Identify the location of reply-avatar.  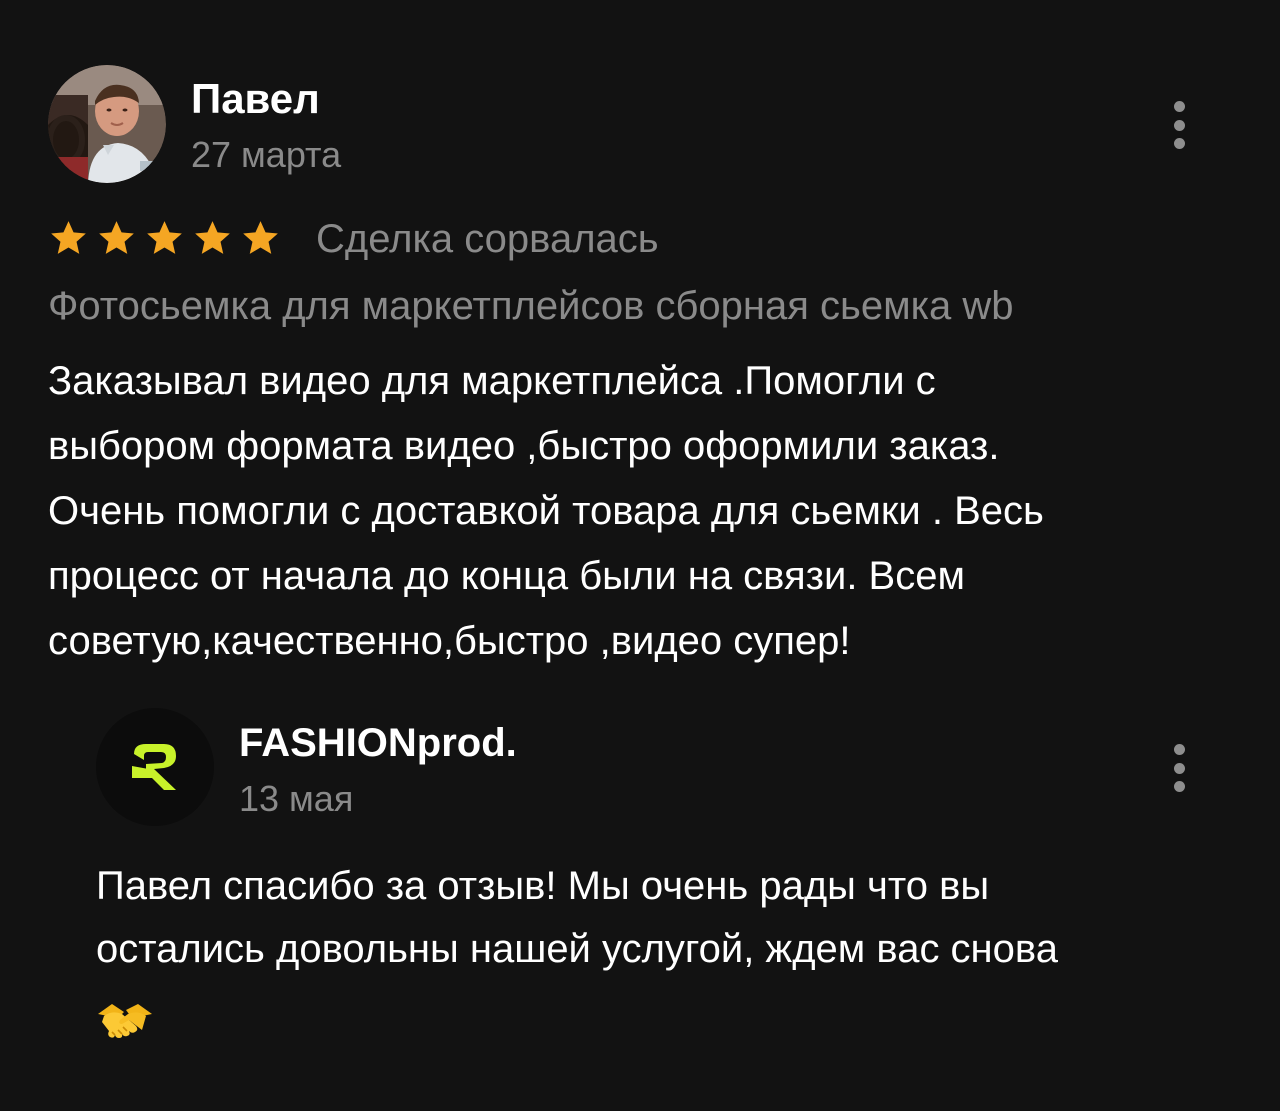
(155, 767).